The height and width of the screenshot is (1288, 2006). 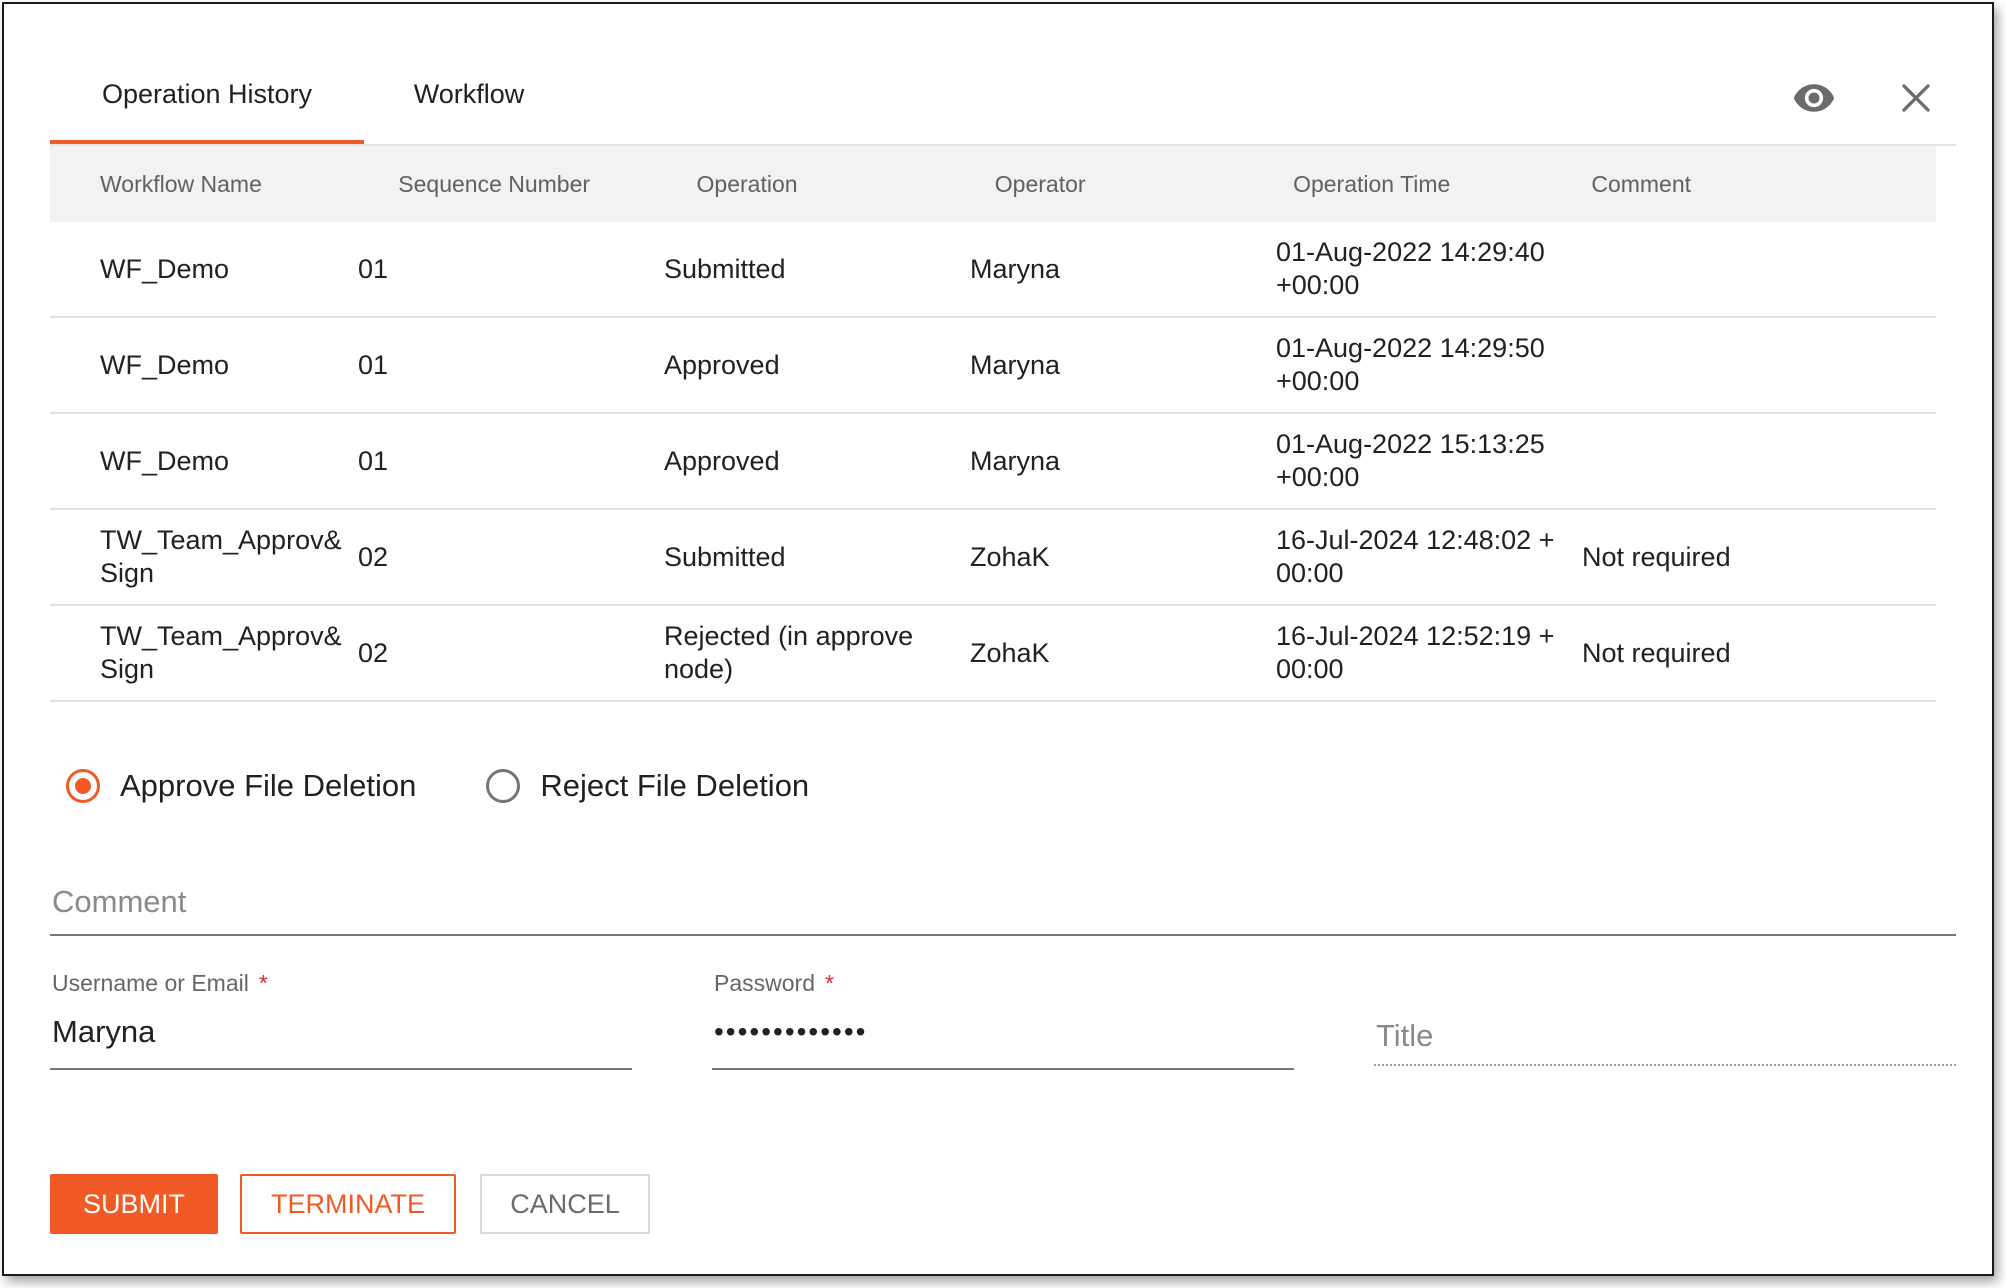 What do you see at coordinates (790, 1032) in the screenshot?
I see `password-value: •••••••••••••` at bounding box center [790, 1032].